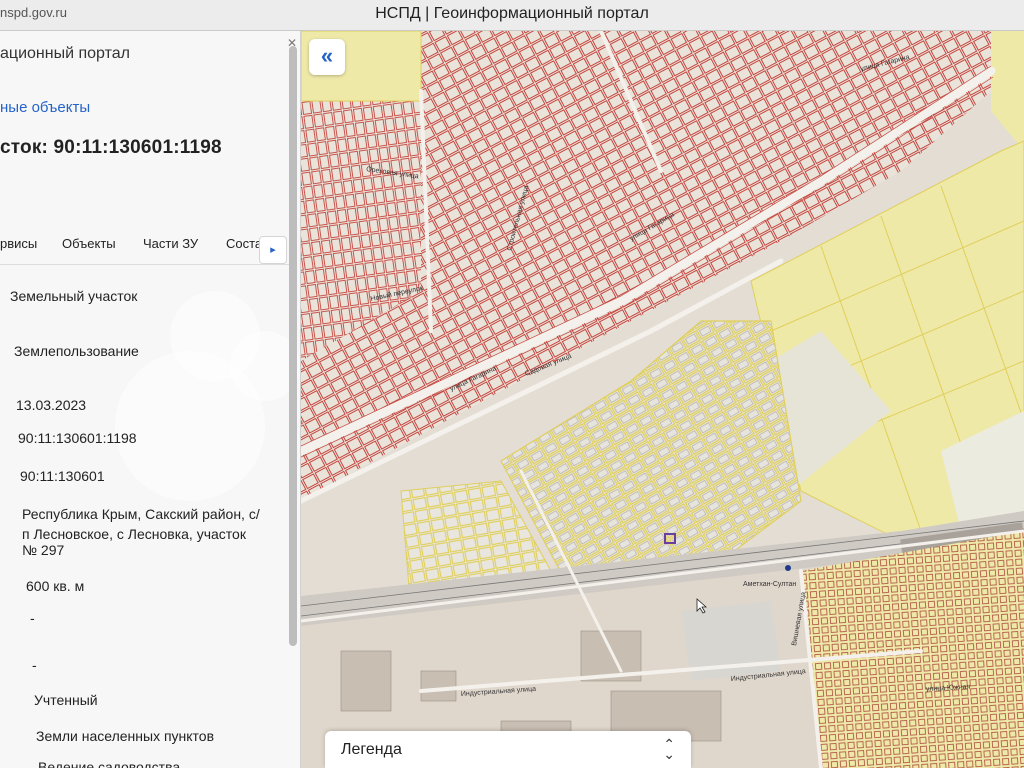 Image resolution: width=1024 pixels, height=768 pixels. Describe the element at coordinates (76, 351) in the screenshot. I see `field-kind: Землепользование` at that location.